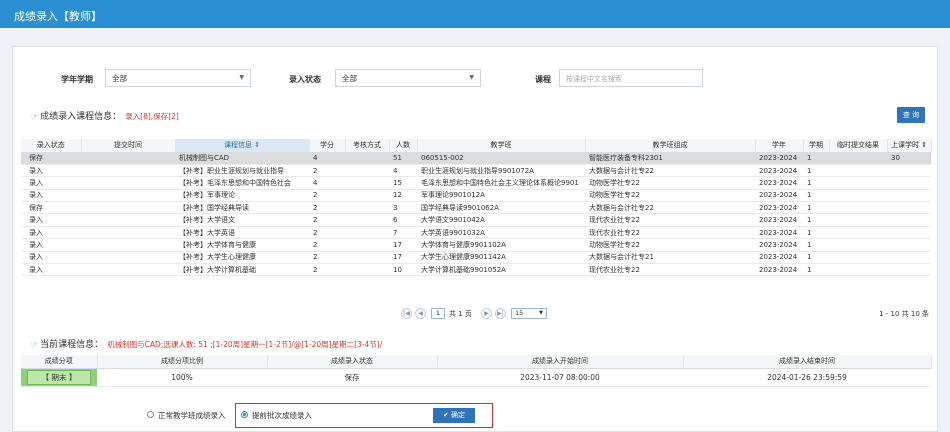 The width and height of the screenshot is (950, 432). Describe the element at coordinates (150, 414) in the screenshot. I see `normal-entry-radio` at that location.